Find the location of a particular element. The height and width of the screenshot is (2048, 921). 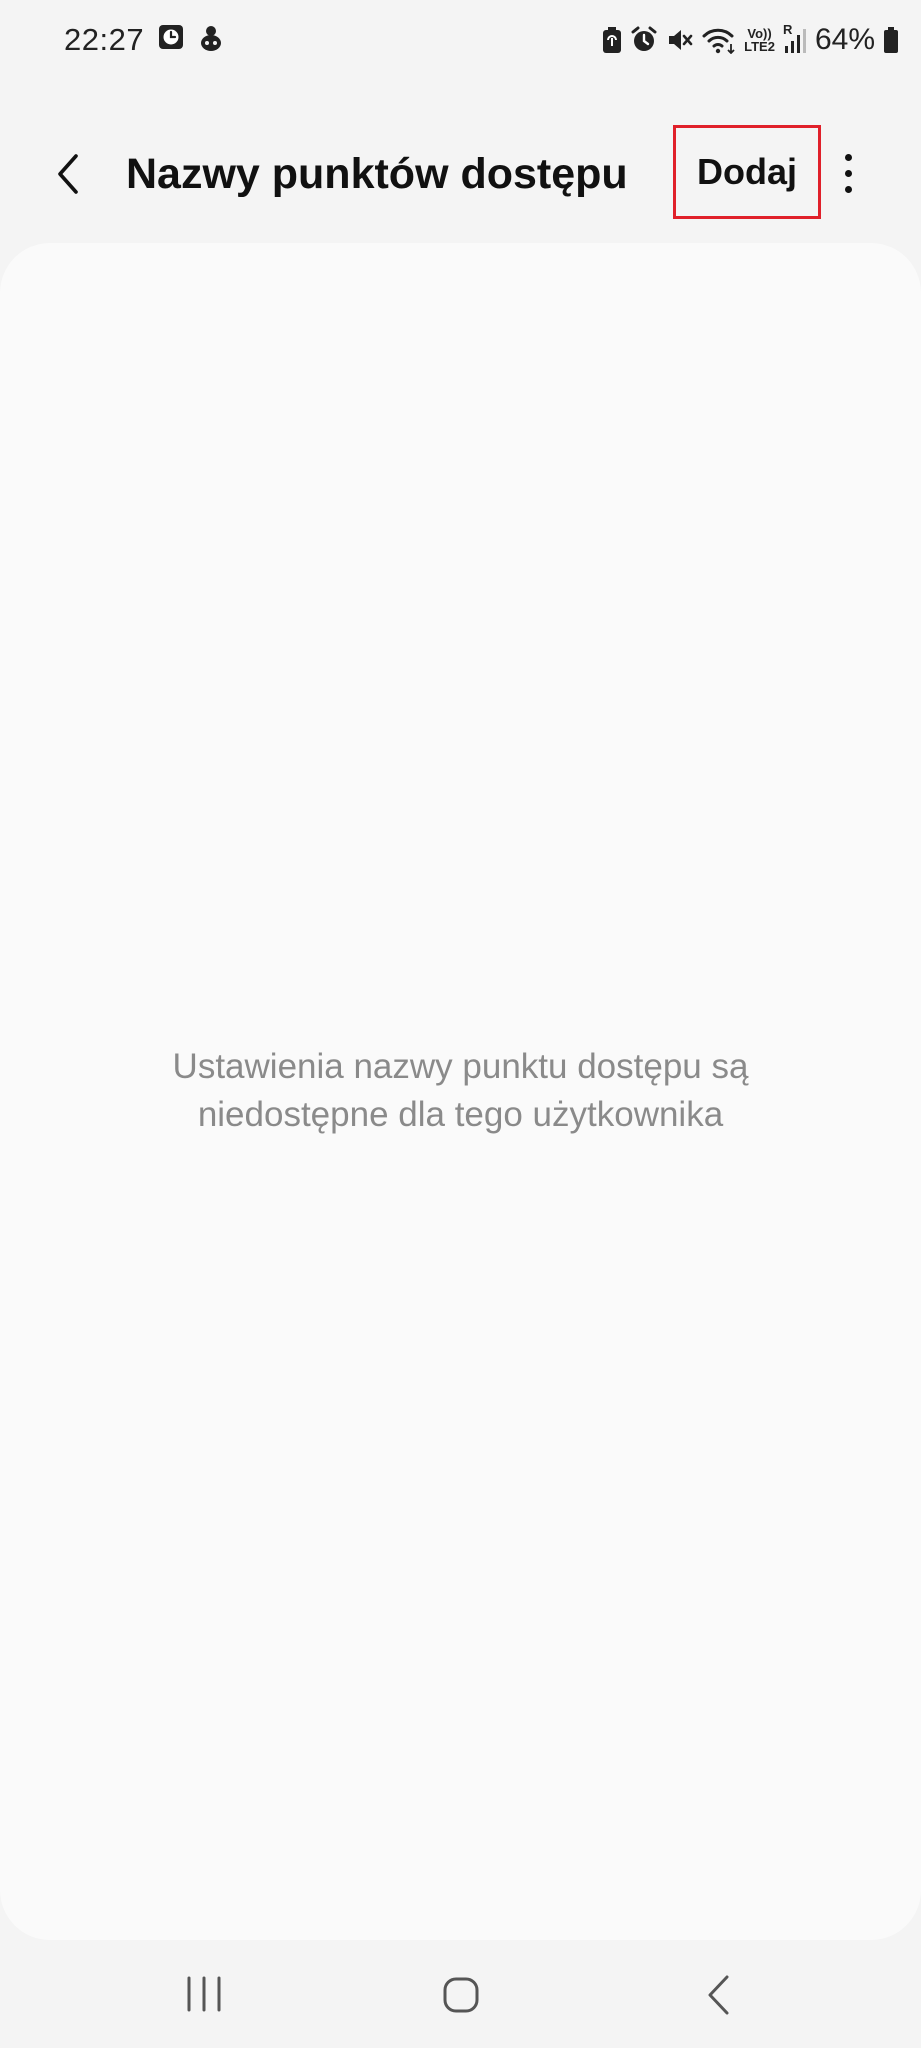

mute-icon is located at coordinates (680, 40).